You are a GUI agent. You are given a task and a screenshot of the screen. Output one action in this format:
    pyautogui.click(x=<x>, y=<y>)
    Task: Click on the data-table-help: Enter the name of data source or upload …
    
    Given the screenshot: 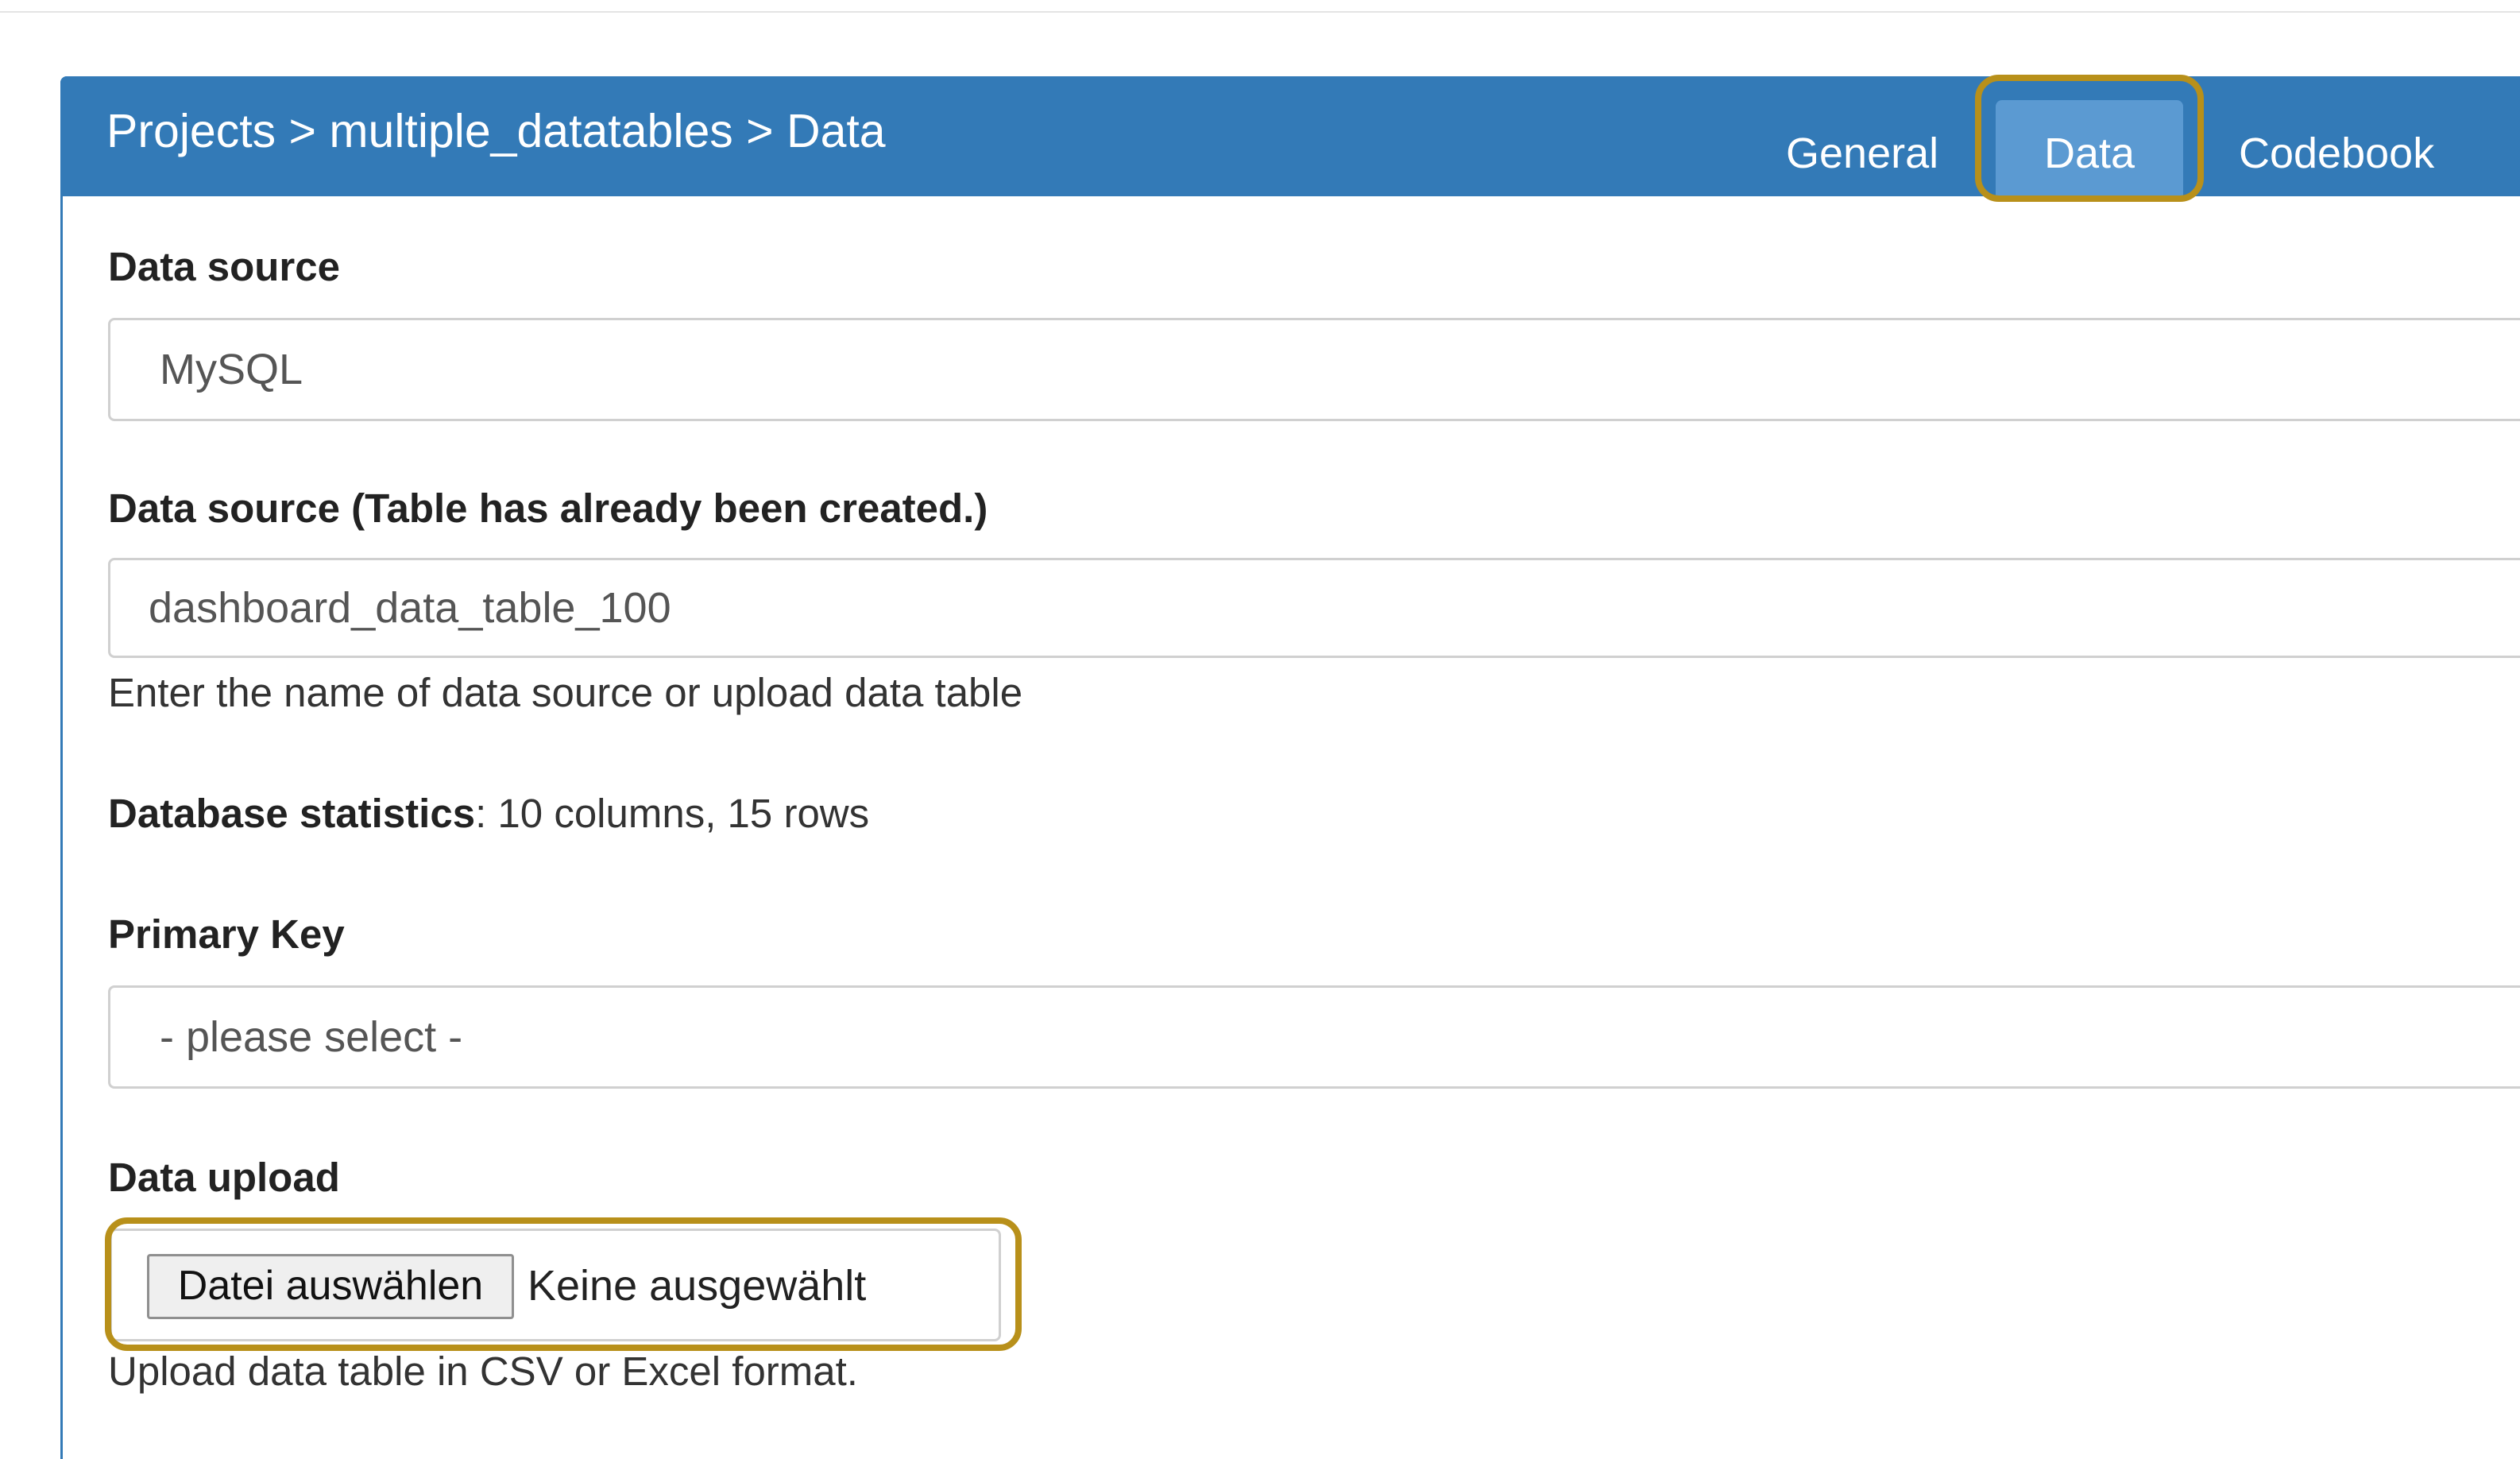 What is the action you would take?
    pyautogui.click(x=565, y=692)
    